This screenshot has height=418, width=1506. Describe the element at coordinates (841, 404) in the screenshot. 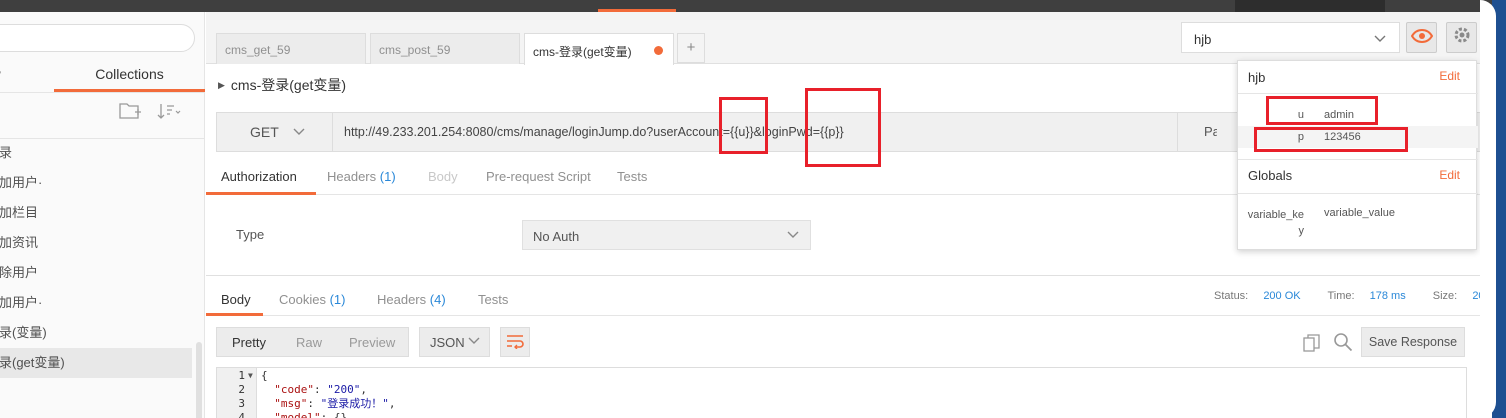

I see `code-line: 3 "msg": "登录成功！",` at that location.